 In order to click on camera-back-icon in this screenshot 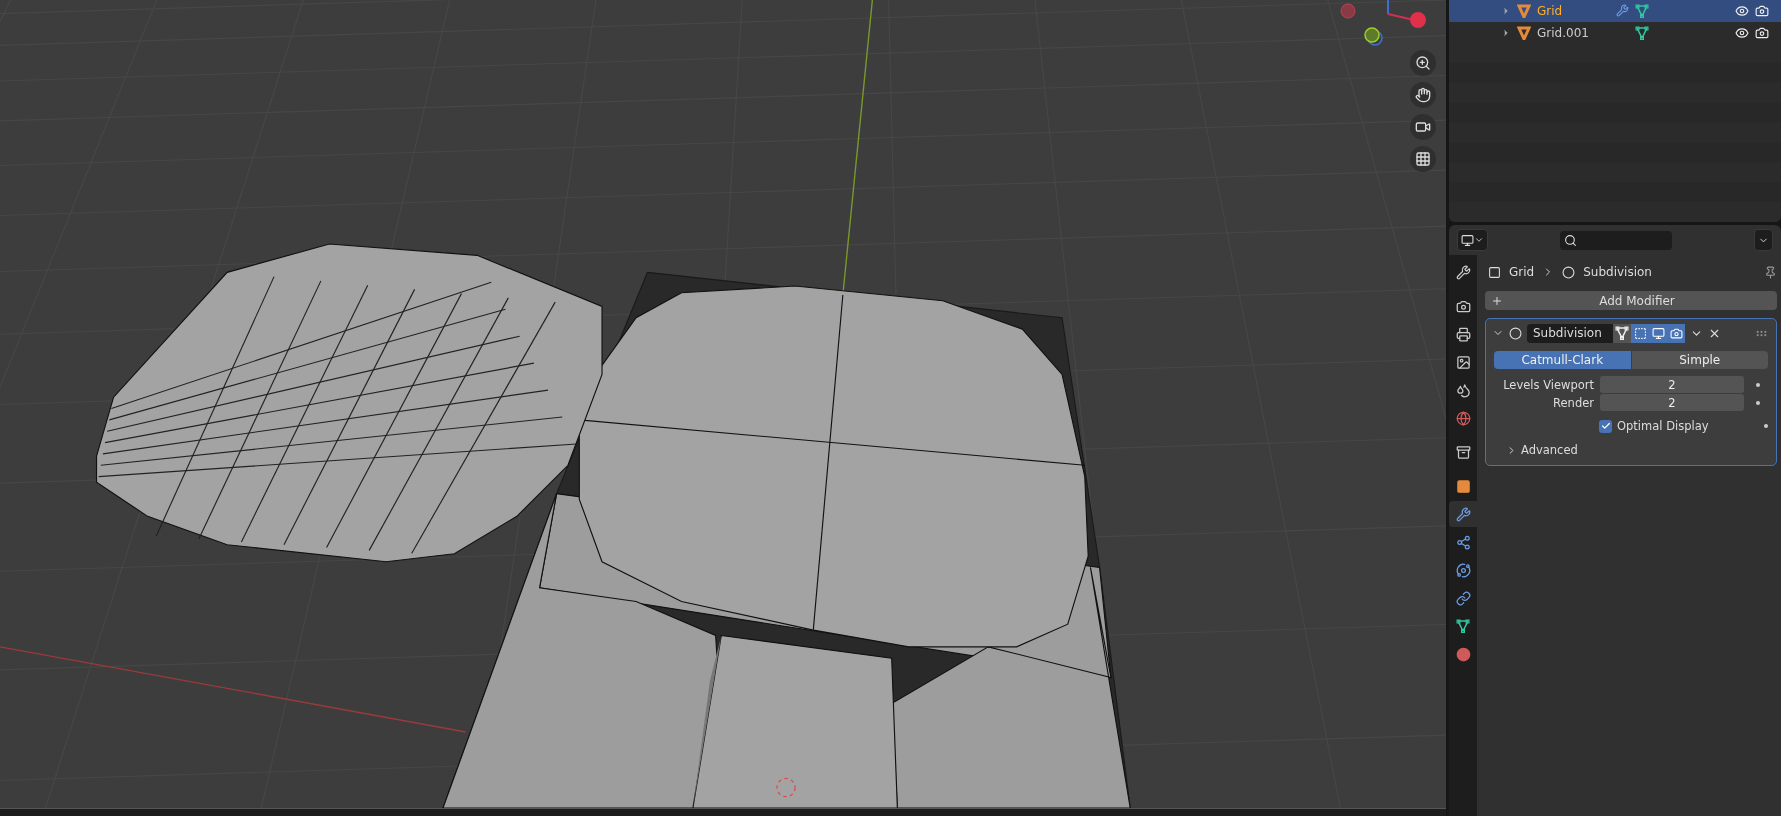, I will do `click(1463, 306)`.